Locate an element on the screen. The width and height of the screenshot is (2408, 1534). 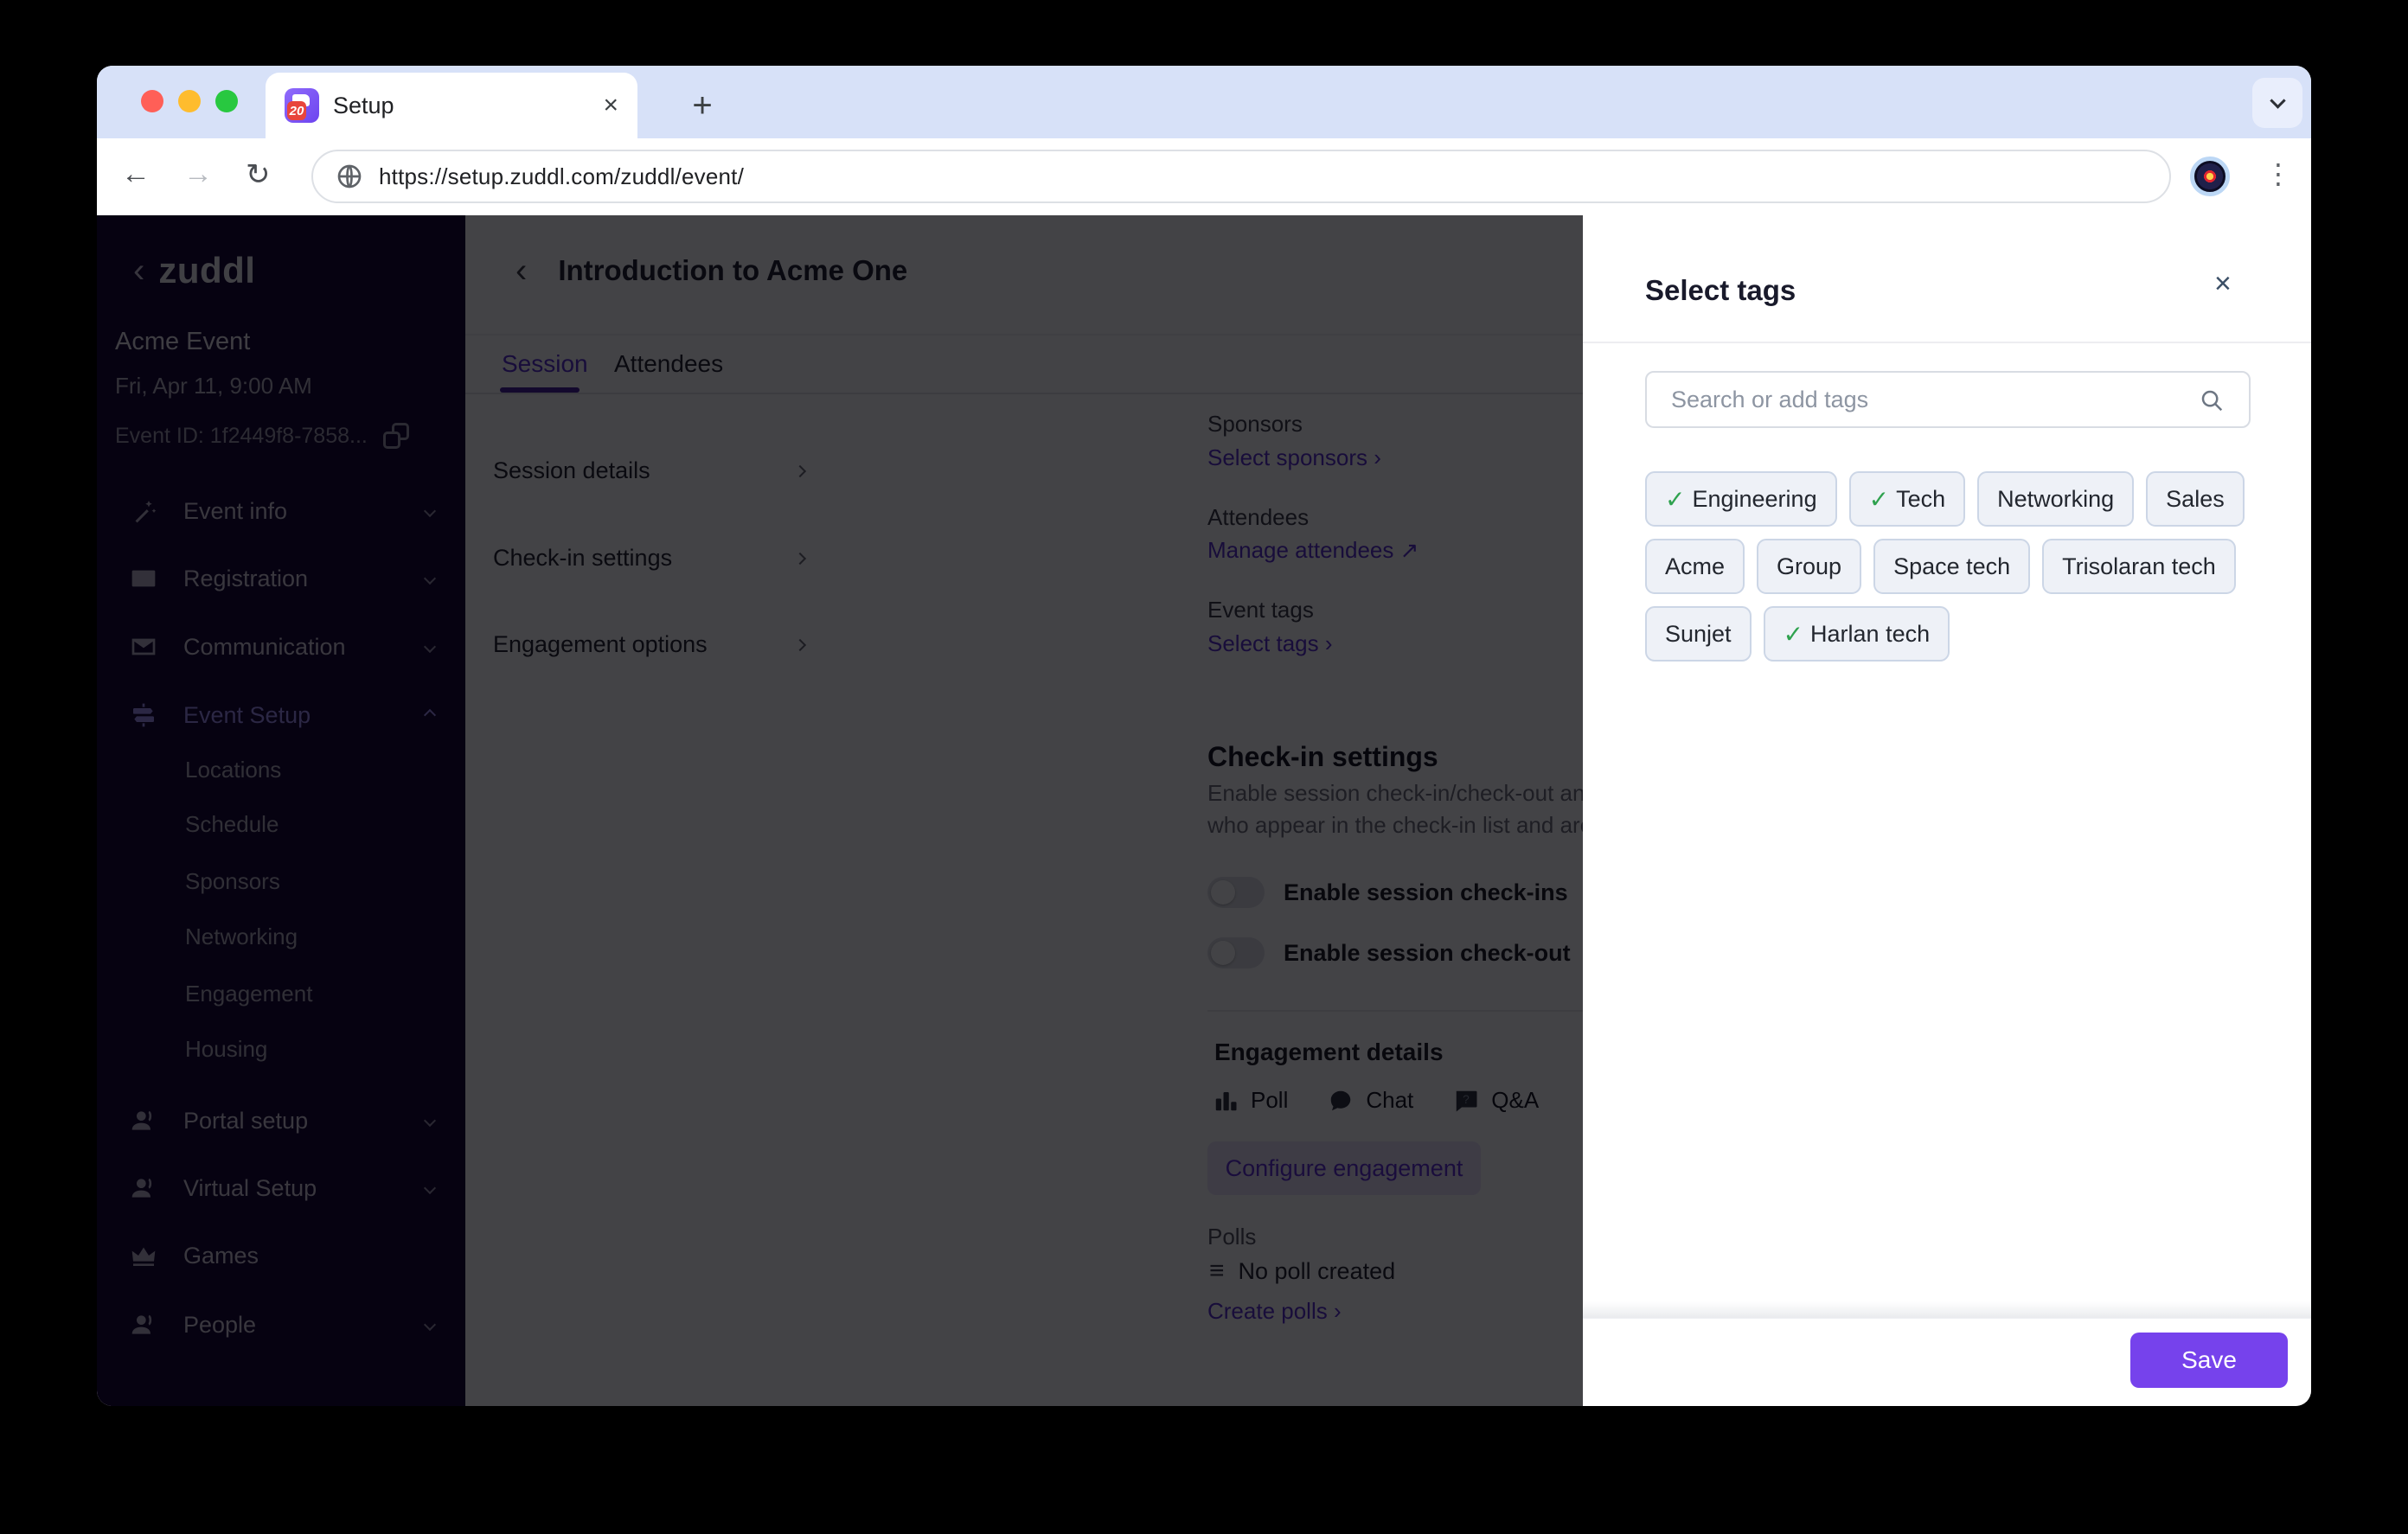
tag-label: Sunjet is located at coordinates (1698, 633).